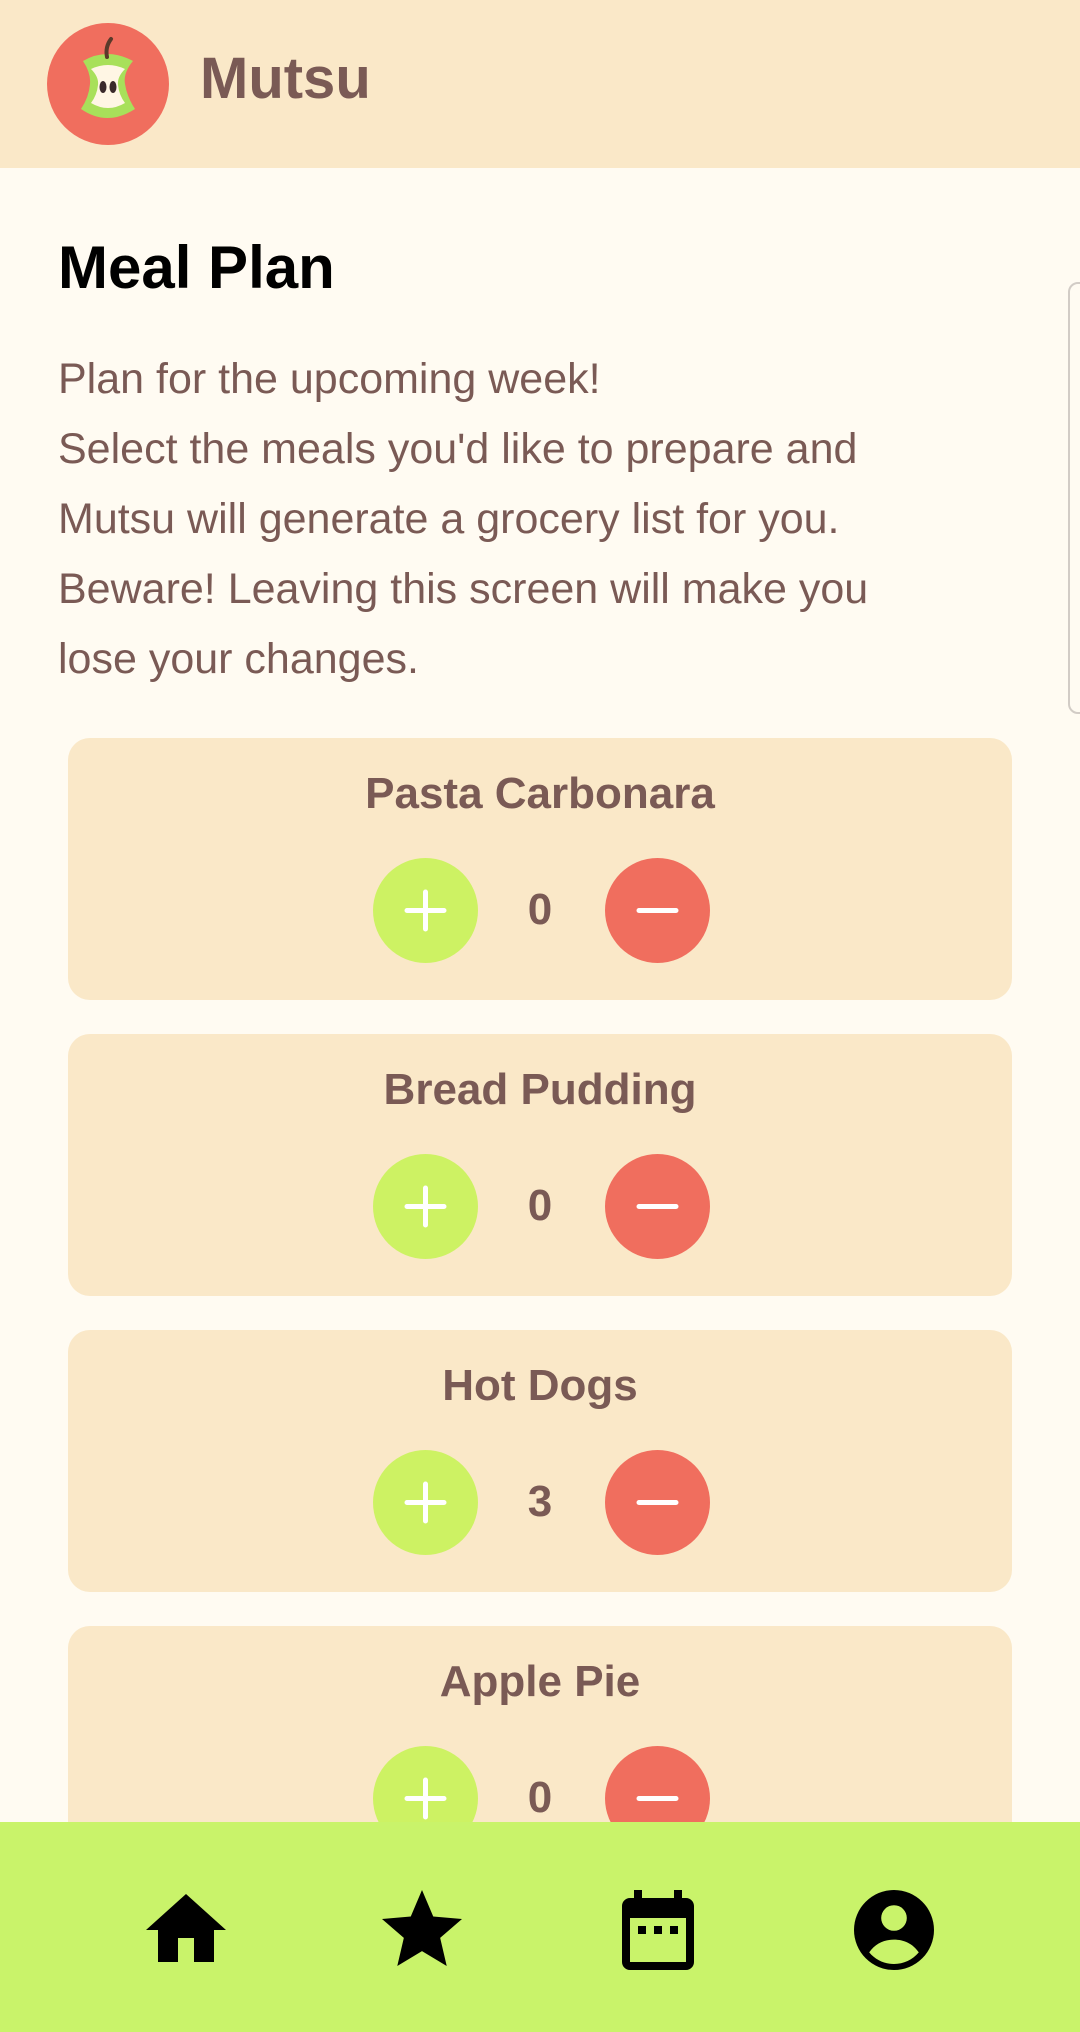 The image size is (1080, 2032). What do you see at coordinates (196, 267) in the screenshot?
I see `page-title: Meal Plan` at bounding box center [196, 267].